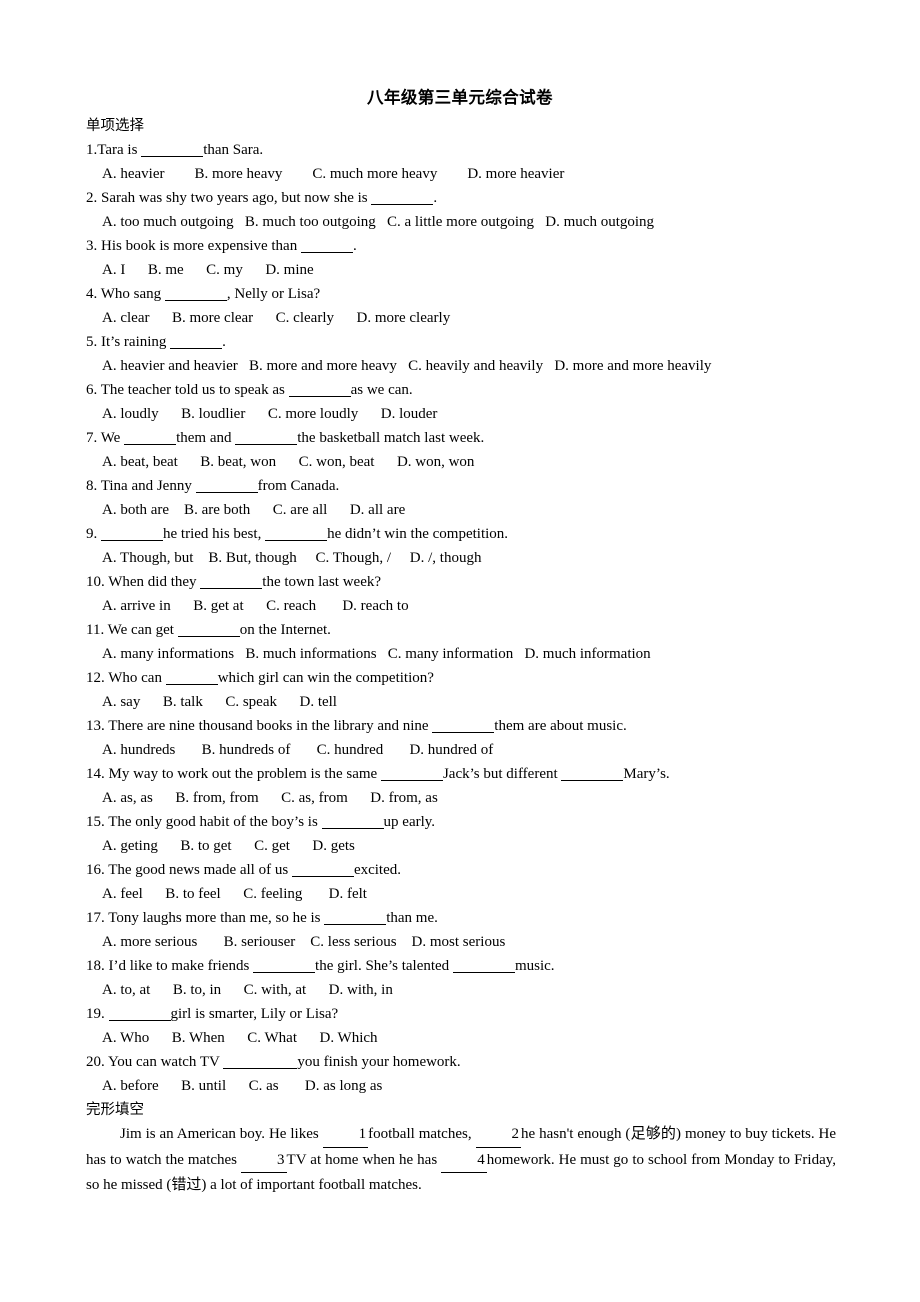 The height and width of the screenshot is (1302, 920). What do you see at coordinates (139, 1013) in the screenshot?
I see `q19-blank` at bounding box center [139, 1013].